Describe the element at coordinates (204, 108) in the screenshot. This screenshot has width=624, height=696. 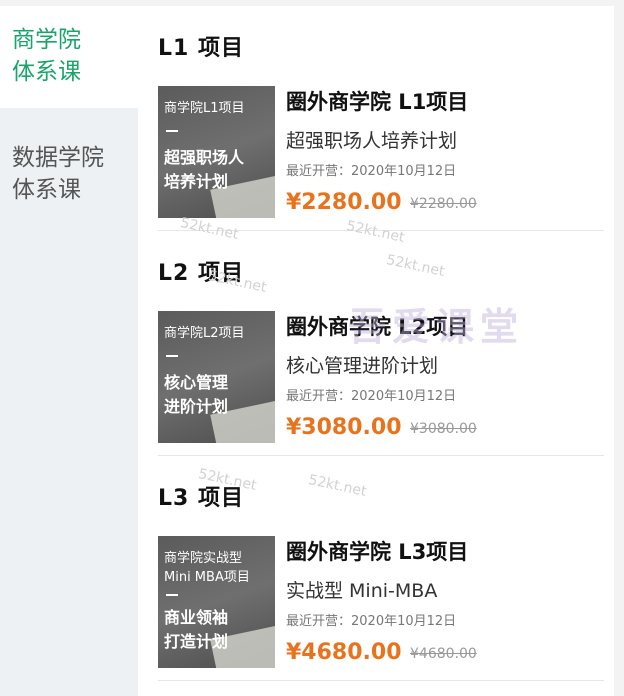
I see `thumbnail-caption: 商学院L1项目` at that location.